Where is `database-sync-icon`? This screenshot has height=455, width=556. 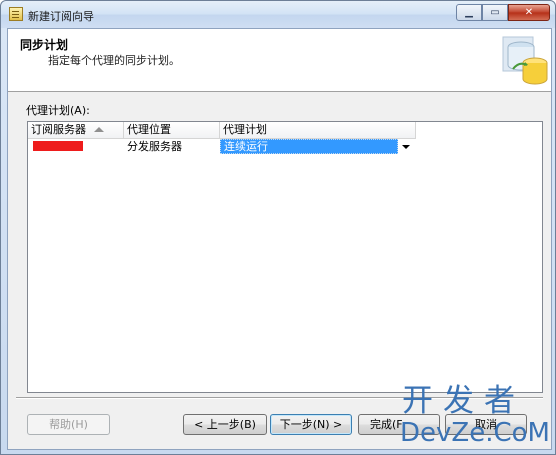
database-sync-icon is located at coordinates (525, 60).